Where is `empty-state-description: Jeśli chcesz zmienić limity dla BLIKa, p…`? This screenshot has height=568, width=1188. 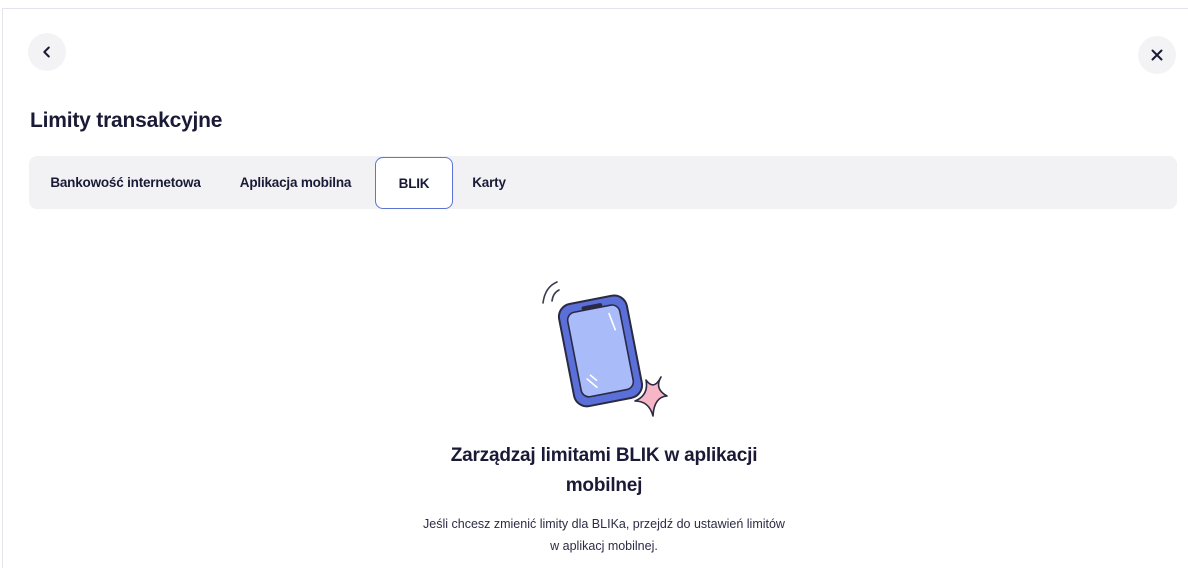
empty-state-description: Jeśli chcesz zmienić limity dla BLIKa, p… is located at coordinates (604, 535).